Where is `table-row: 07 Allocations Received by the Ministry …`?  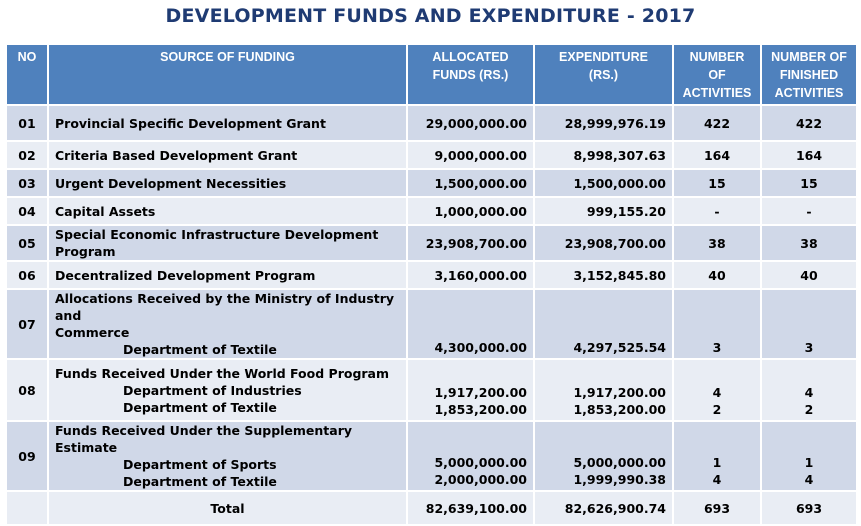 table-row: 07 Allocations Received by the Ministry … is located at coordinates (431, 324).